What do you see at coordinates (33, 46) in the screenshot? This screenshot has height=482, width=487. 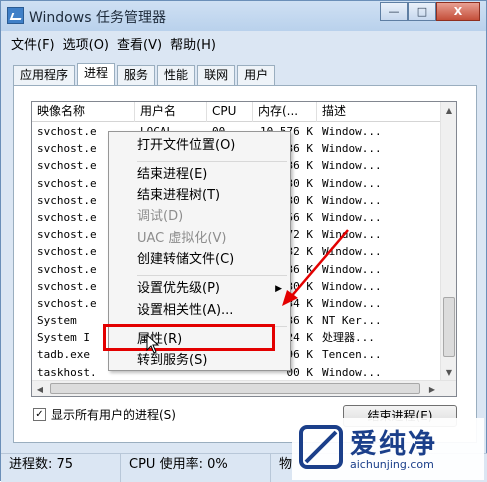 I see `menu-file: 文件(F)` at bounding box center [33, 46].